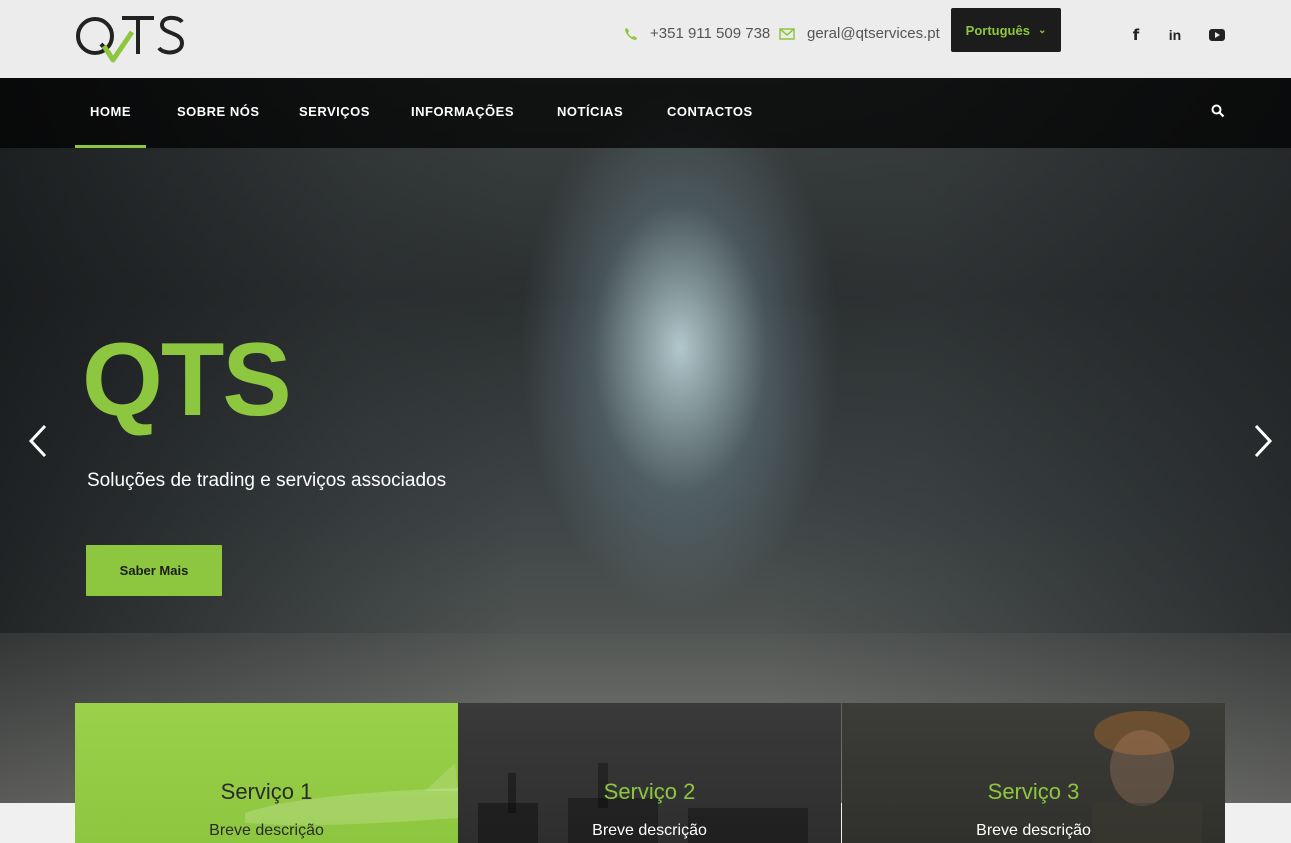  Describe the element at coordinates (1042, 30) in the screenshot. I see `chevron-down-icon: ⌄` at that location.